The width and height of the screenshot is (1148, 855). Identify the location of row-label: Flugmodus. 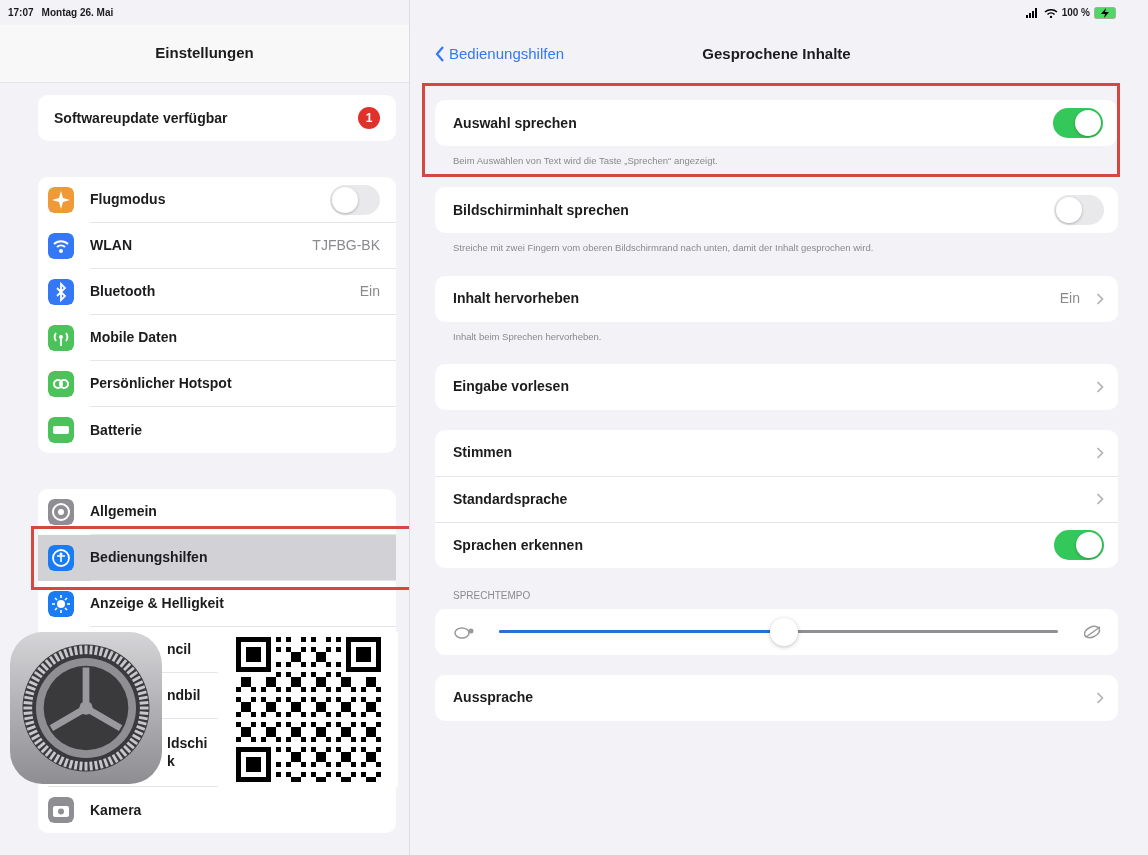
(128, 199).